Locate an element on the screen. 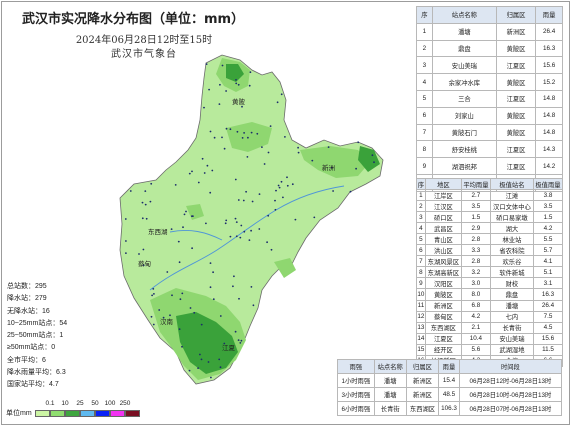 This screenshot has height=426, width=571. cell-district: 江夏区 is located at coordinates (516, 166).